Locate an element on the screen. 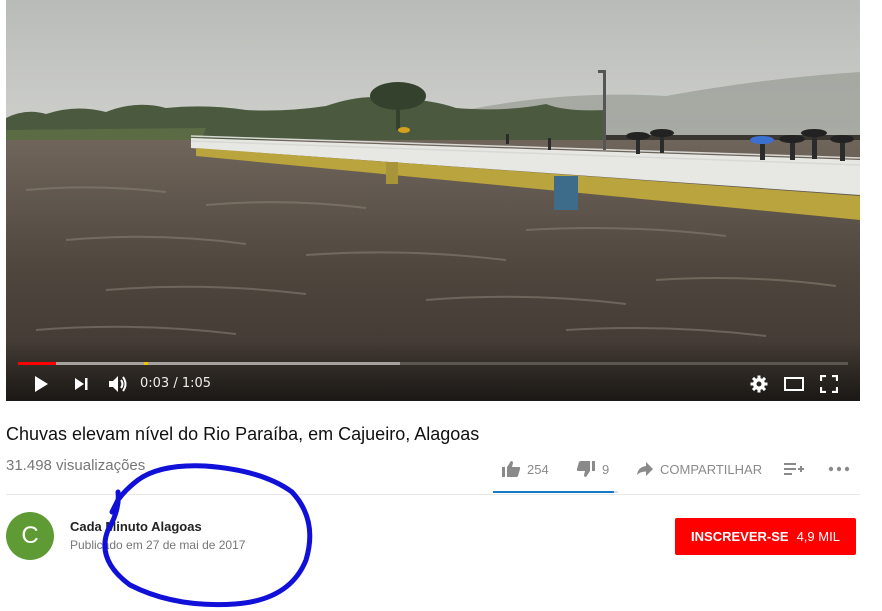 Image resolution: width=882 pixels, height=611 pixels. section-divider is located at coordinates (433, 494).